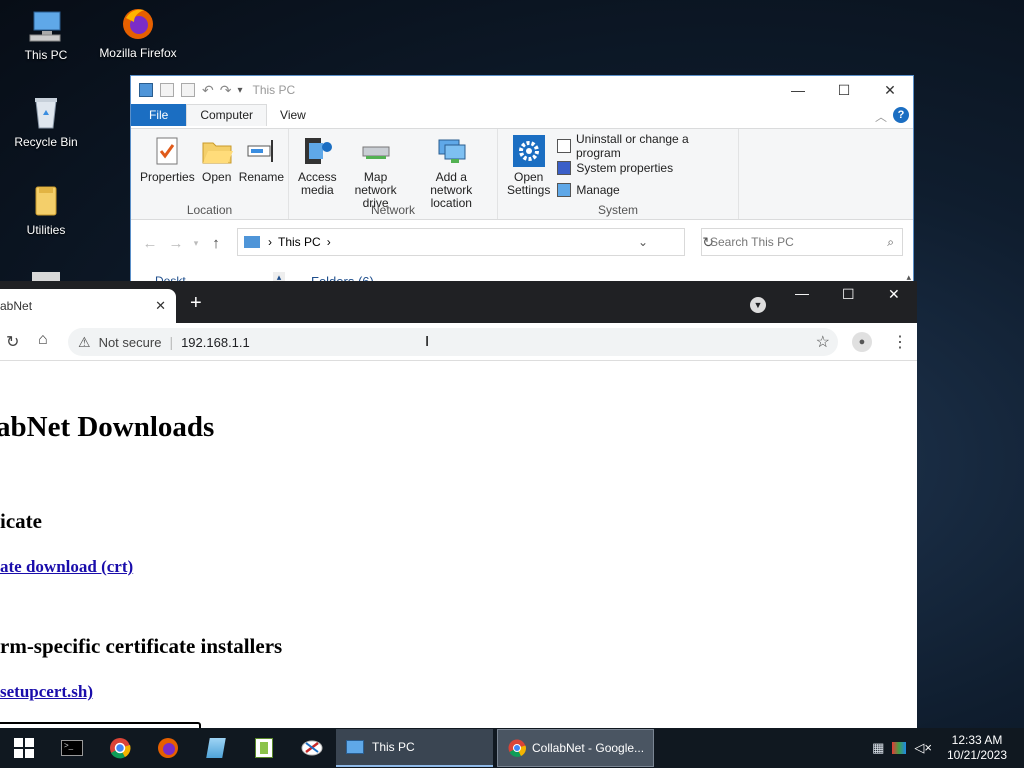  I want to click on system-properties-item: System properties, so click(644, 168).